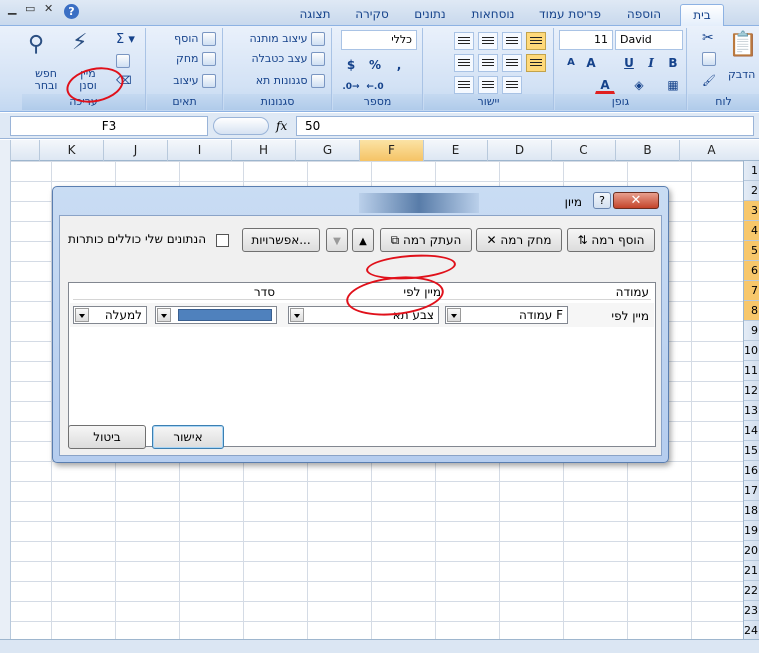 The width and height of the screenshot is (759, 653). What do you see at coordinates (536, 41) in the screenshot?
I see `align-bottom-icon` at bounding box center [536, 41].